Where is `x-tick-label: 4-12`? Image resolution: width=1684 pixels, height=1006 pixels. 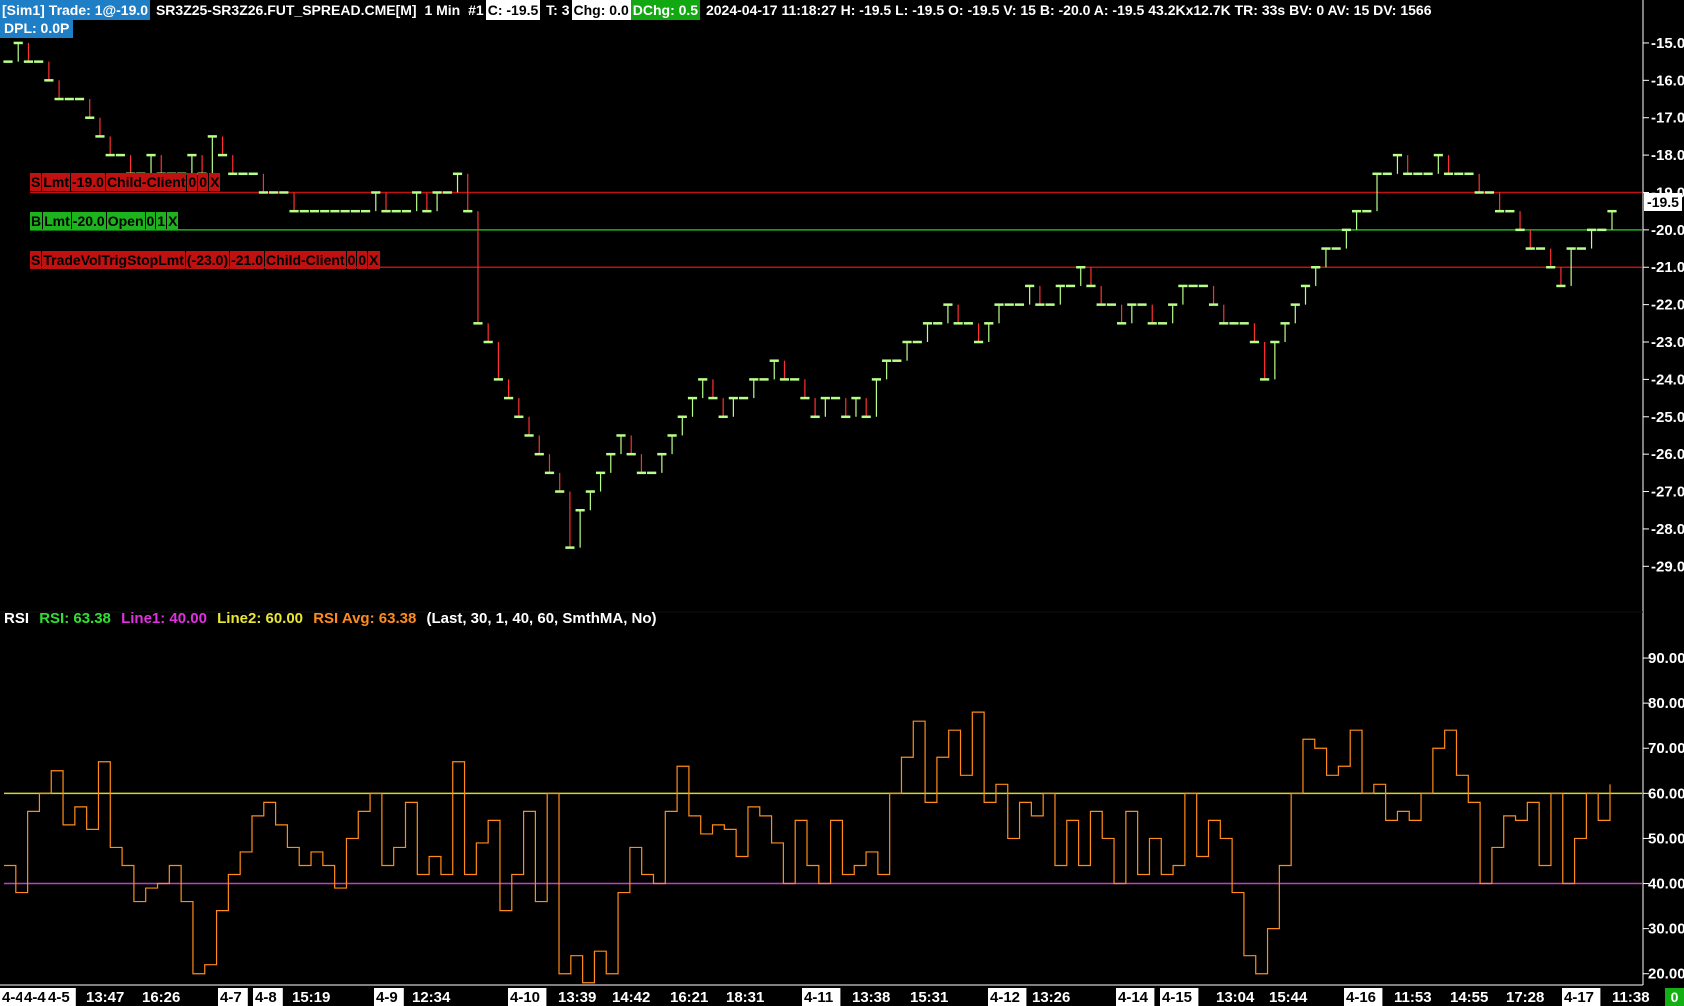 x-tick-label: 4-12 is located at coordinates (1005, 997).